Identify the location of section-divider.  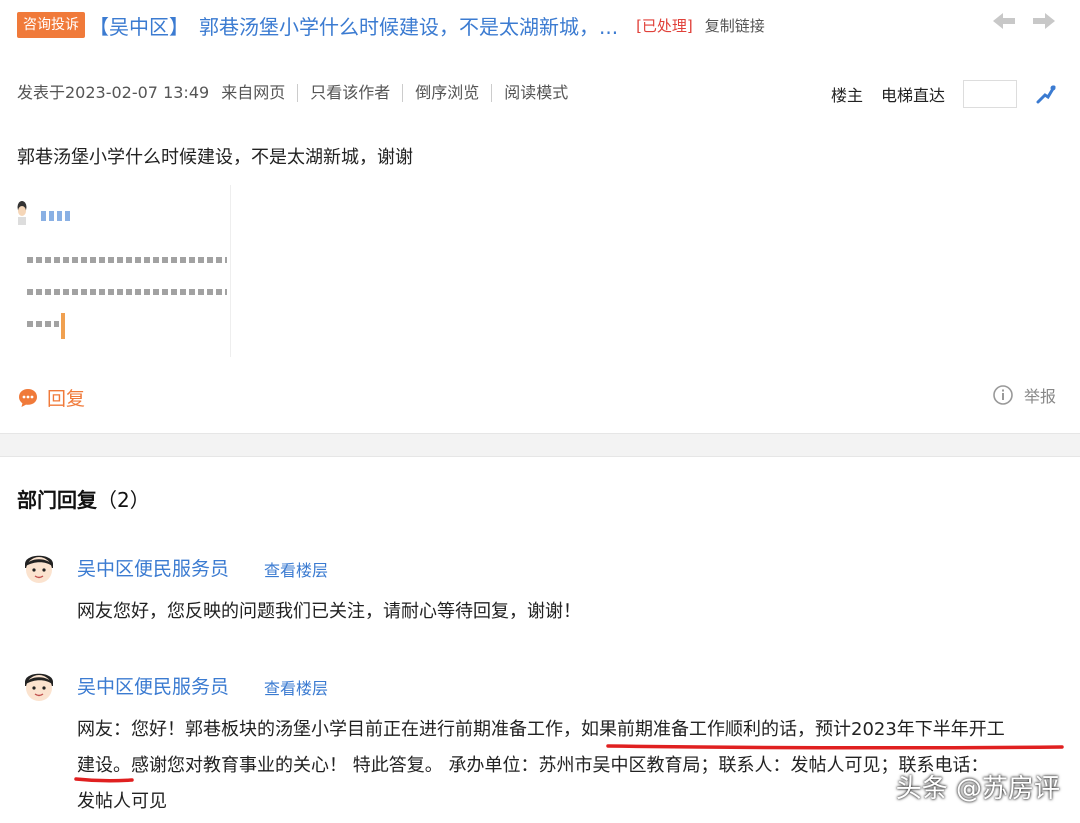
(540, 445).